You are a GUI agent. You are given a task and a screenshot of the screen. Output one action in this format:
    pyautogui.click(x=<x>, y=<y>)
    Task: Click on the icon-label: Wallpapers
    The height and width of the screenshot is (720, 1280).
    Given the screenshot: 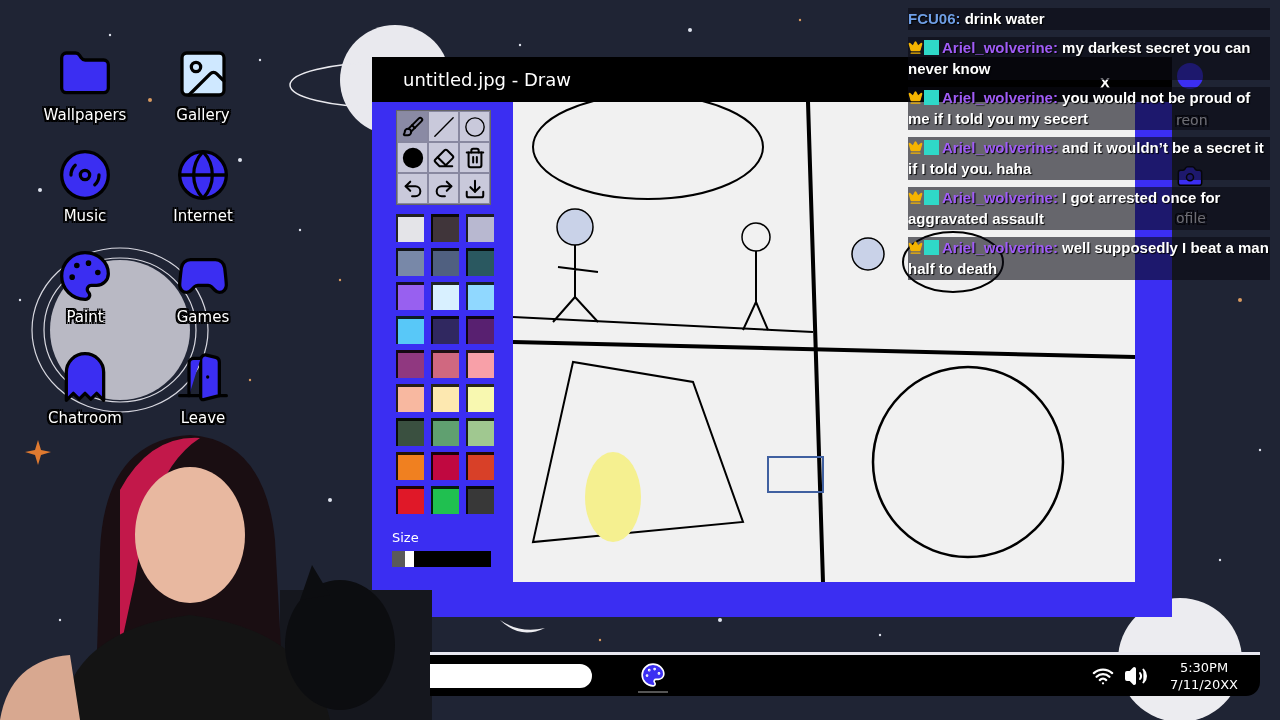 What is the action you would take?
    pyautogui.click(x=85, y=115)
    